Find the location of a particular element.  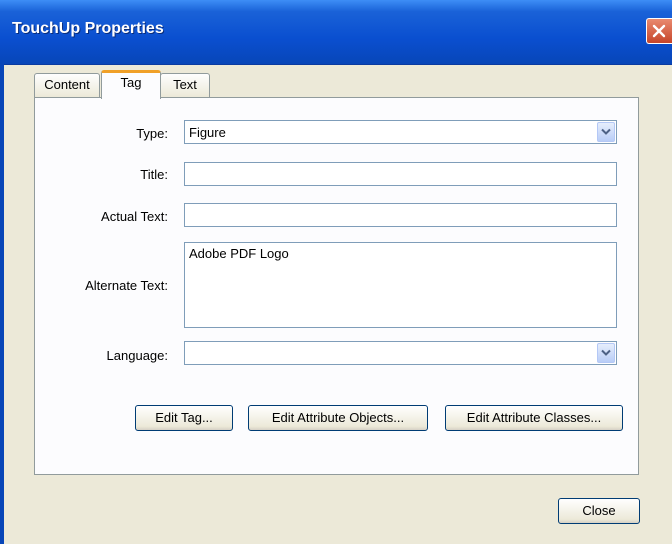

actual-text-field is located at coordinates (400, 215).